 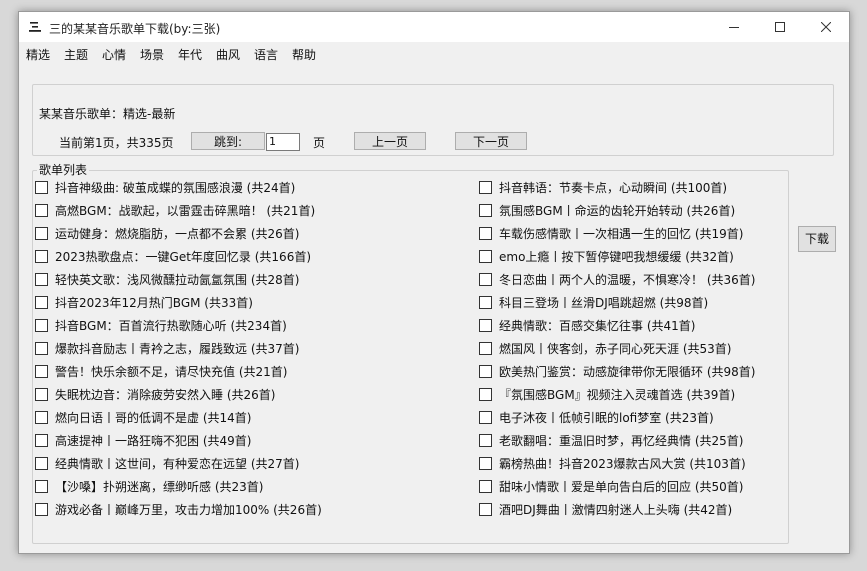 I want to click on playlist-item: 氛围感BGM丨命运的齿轮开始转动 (共26首), so click(x=607, y=210).